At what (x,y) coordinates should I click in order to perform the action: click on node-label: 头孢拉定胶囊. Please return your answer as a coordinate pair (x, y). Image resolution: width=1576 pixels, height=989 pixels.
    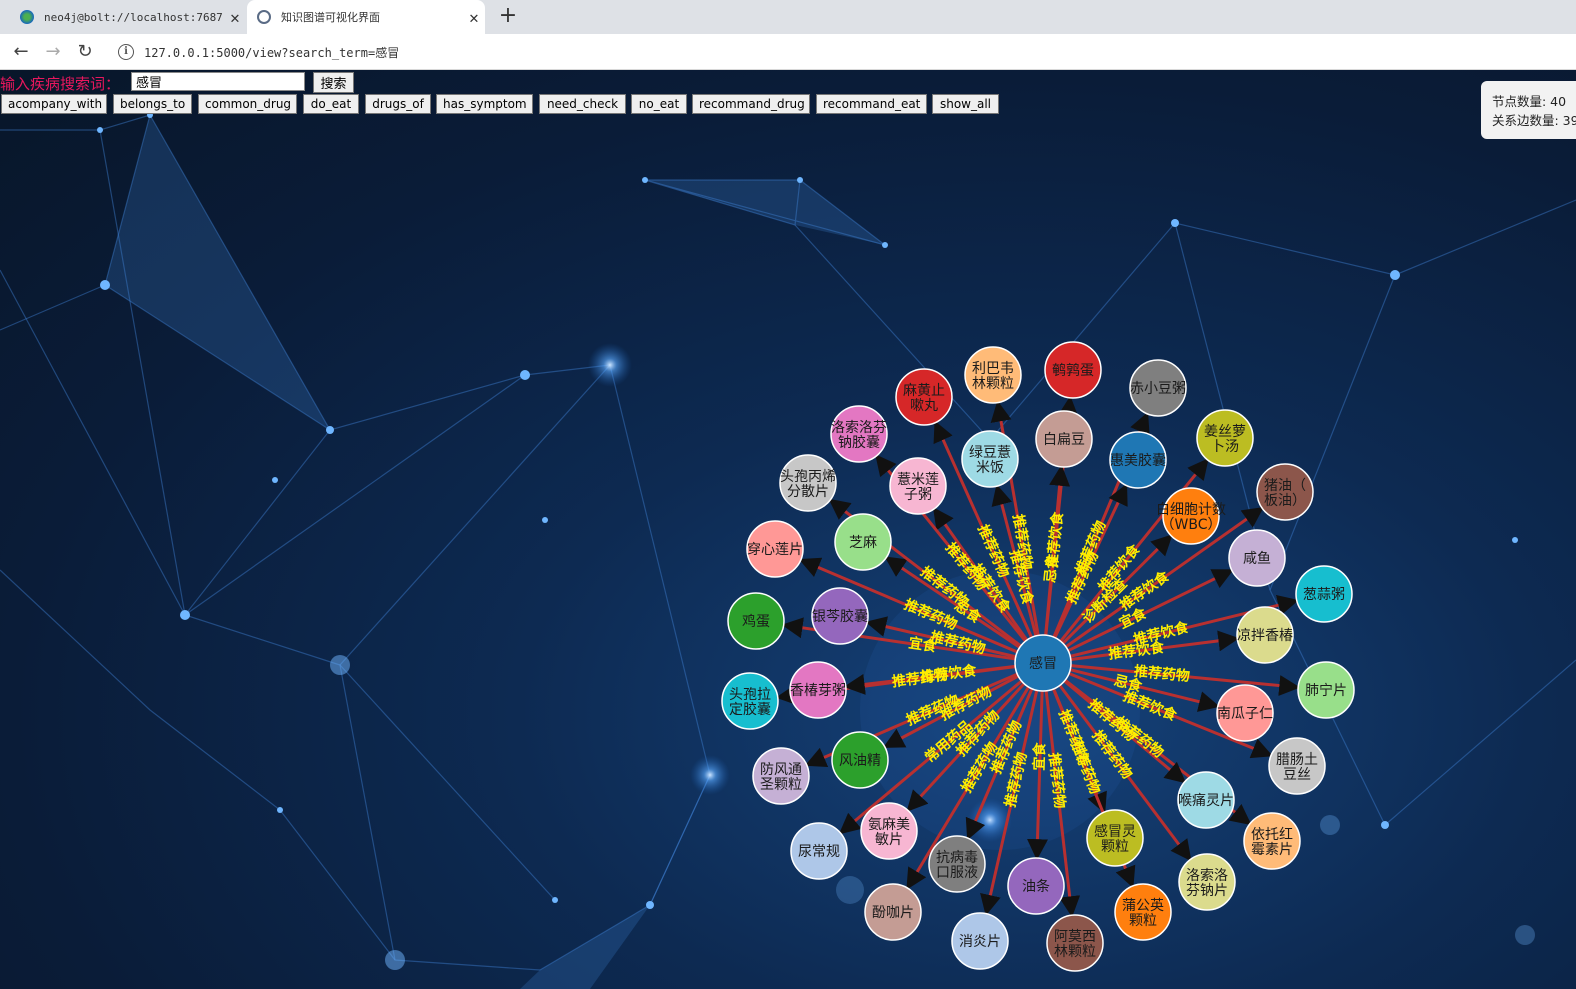
    Looking at the image, I should click on (750, 702).